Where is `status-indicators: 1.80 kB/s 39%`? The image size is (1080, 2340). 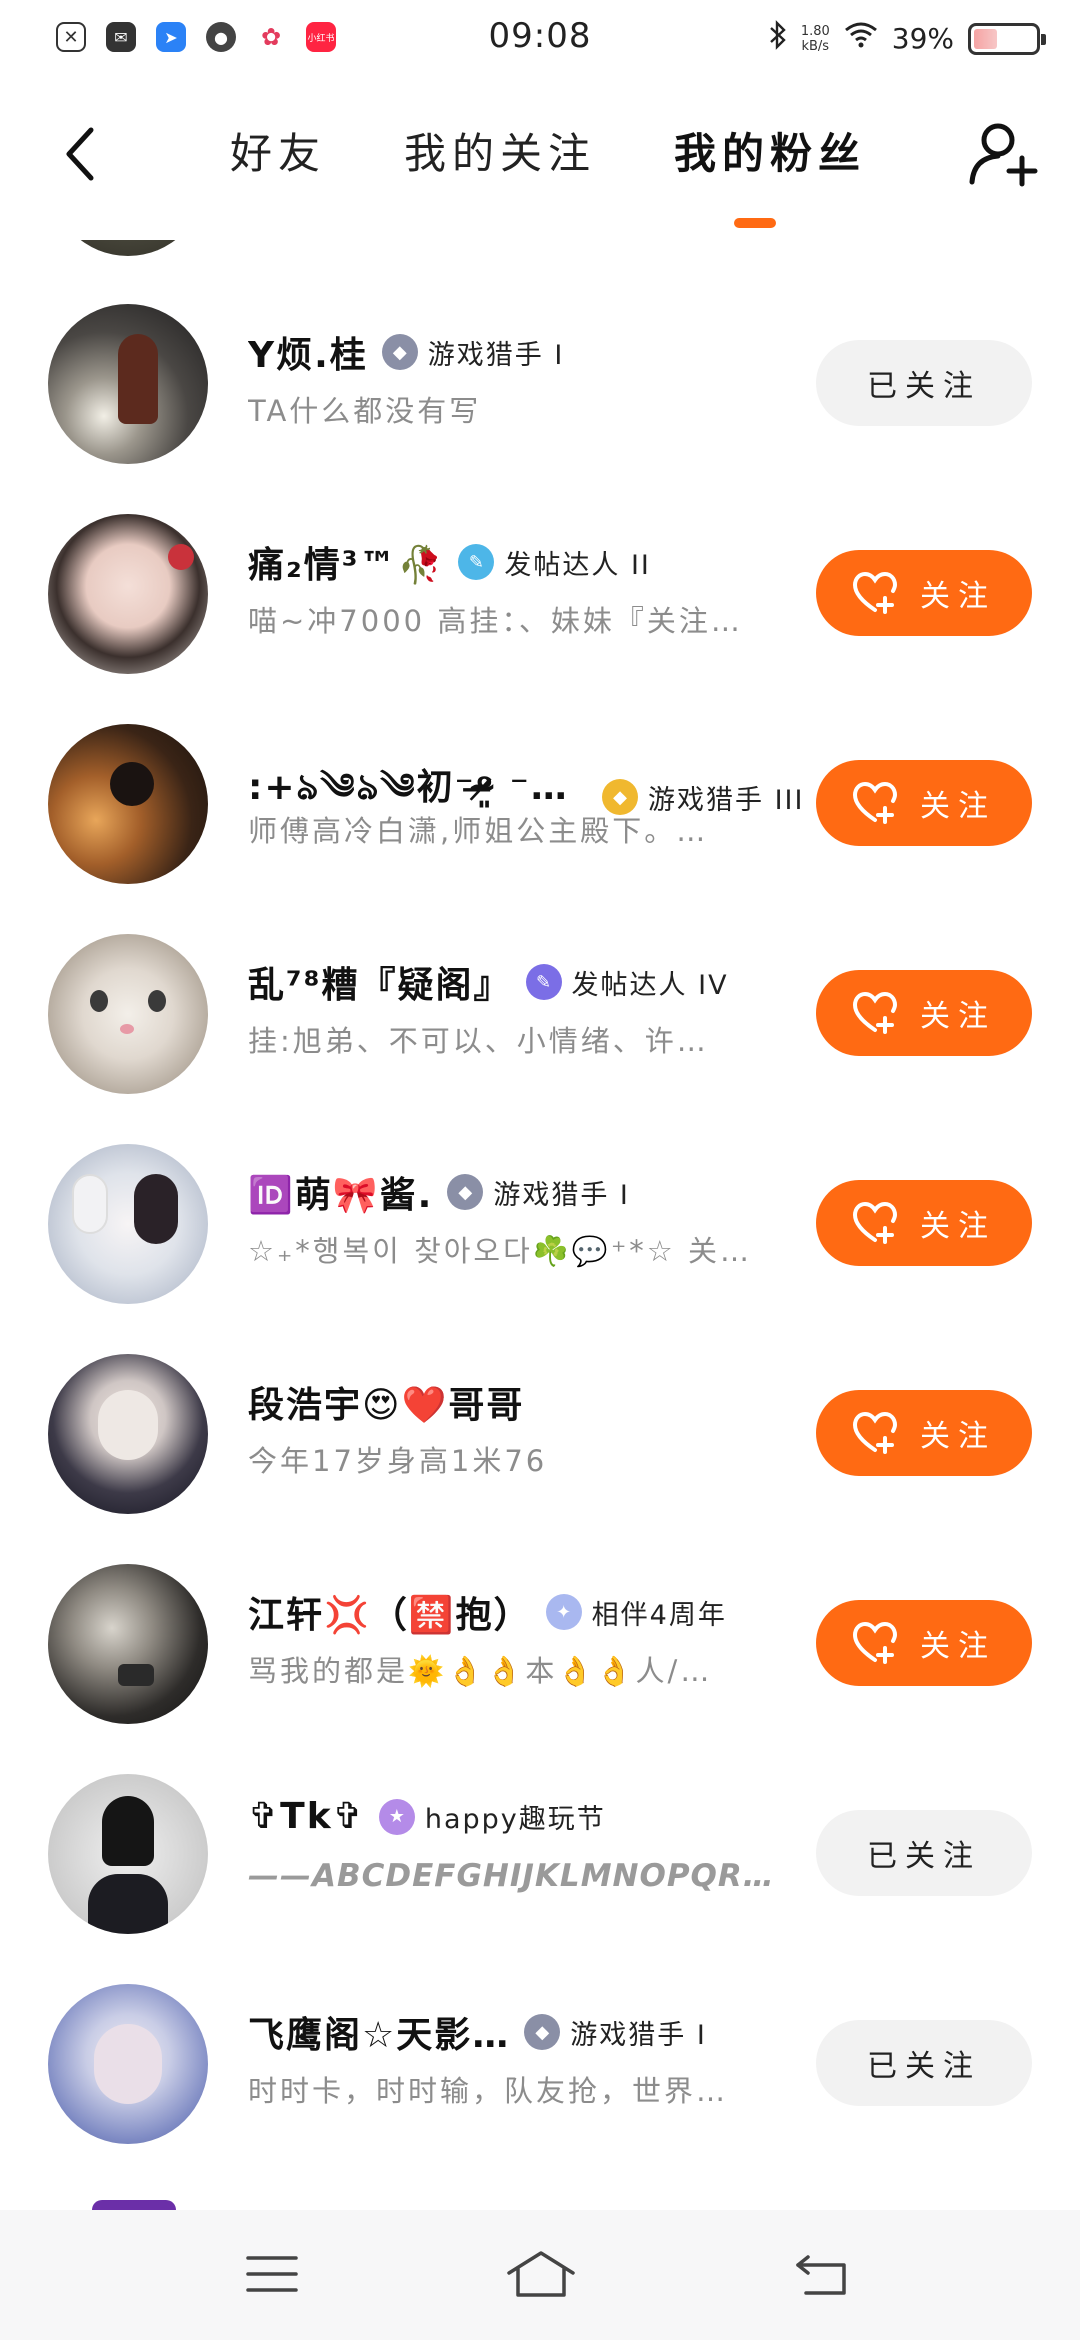
status-indicators: 1.80 kB/s 39% is located at coordinates (907, 38).